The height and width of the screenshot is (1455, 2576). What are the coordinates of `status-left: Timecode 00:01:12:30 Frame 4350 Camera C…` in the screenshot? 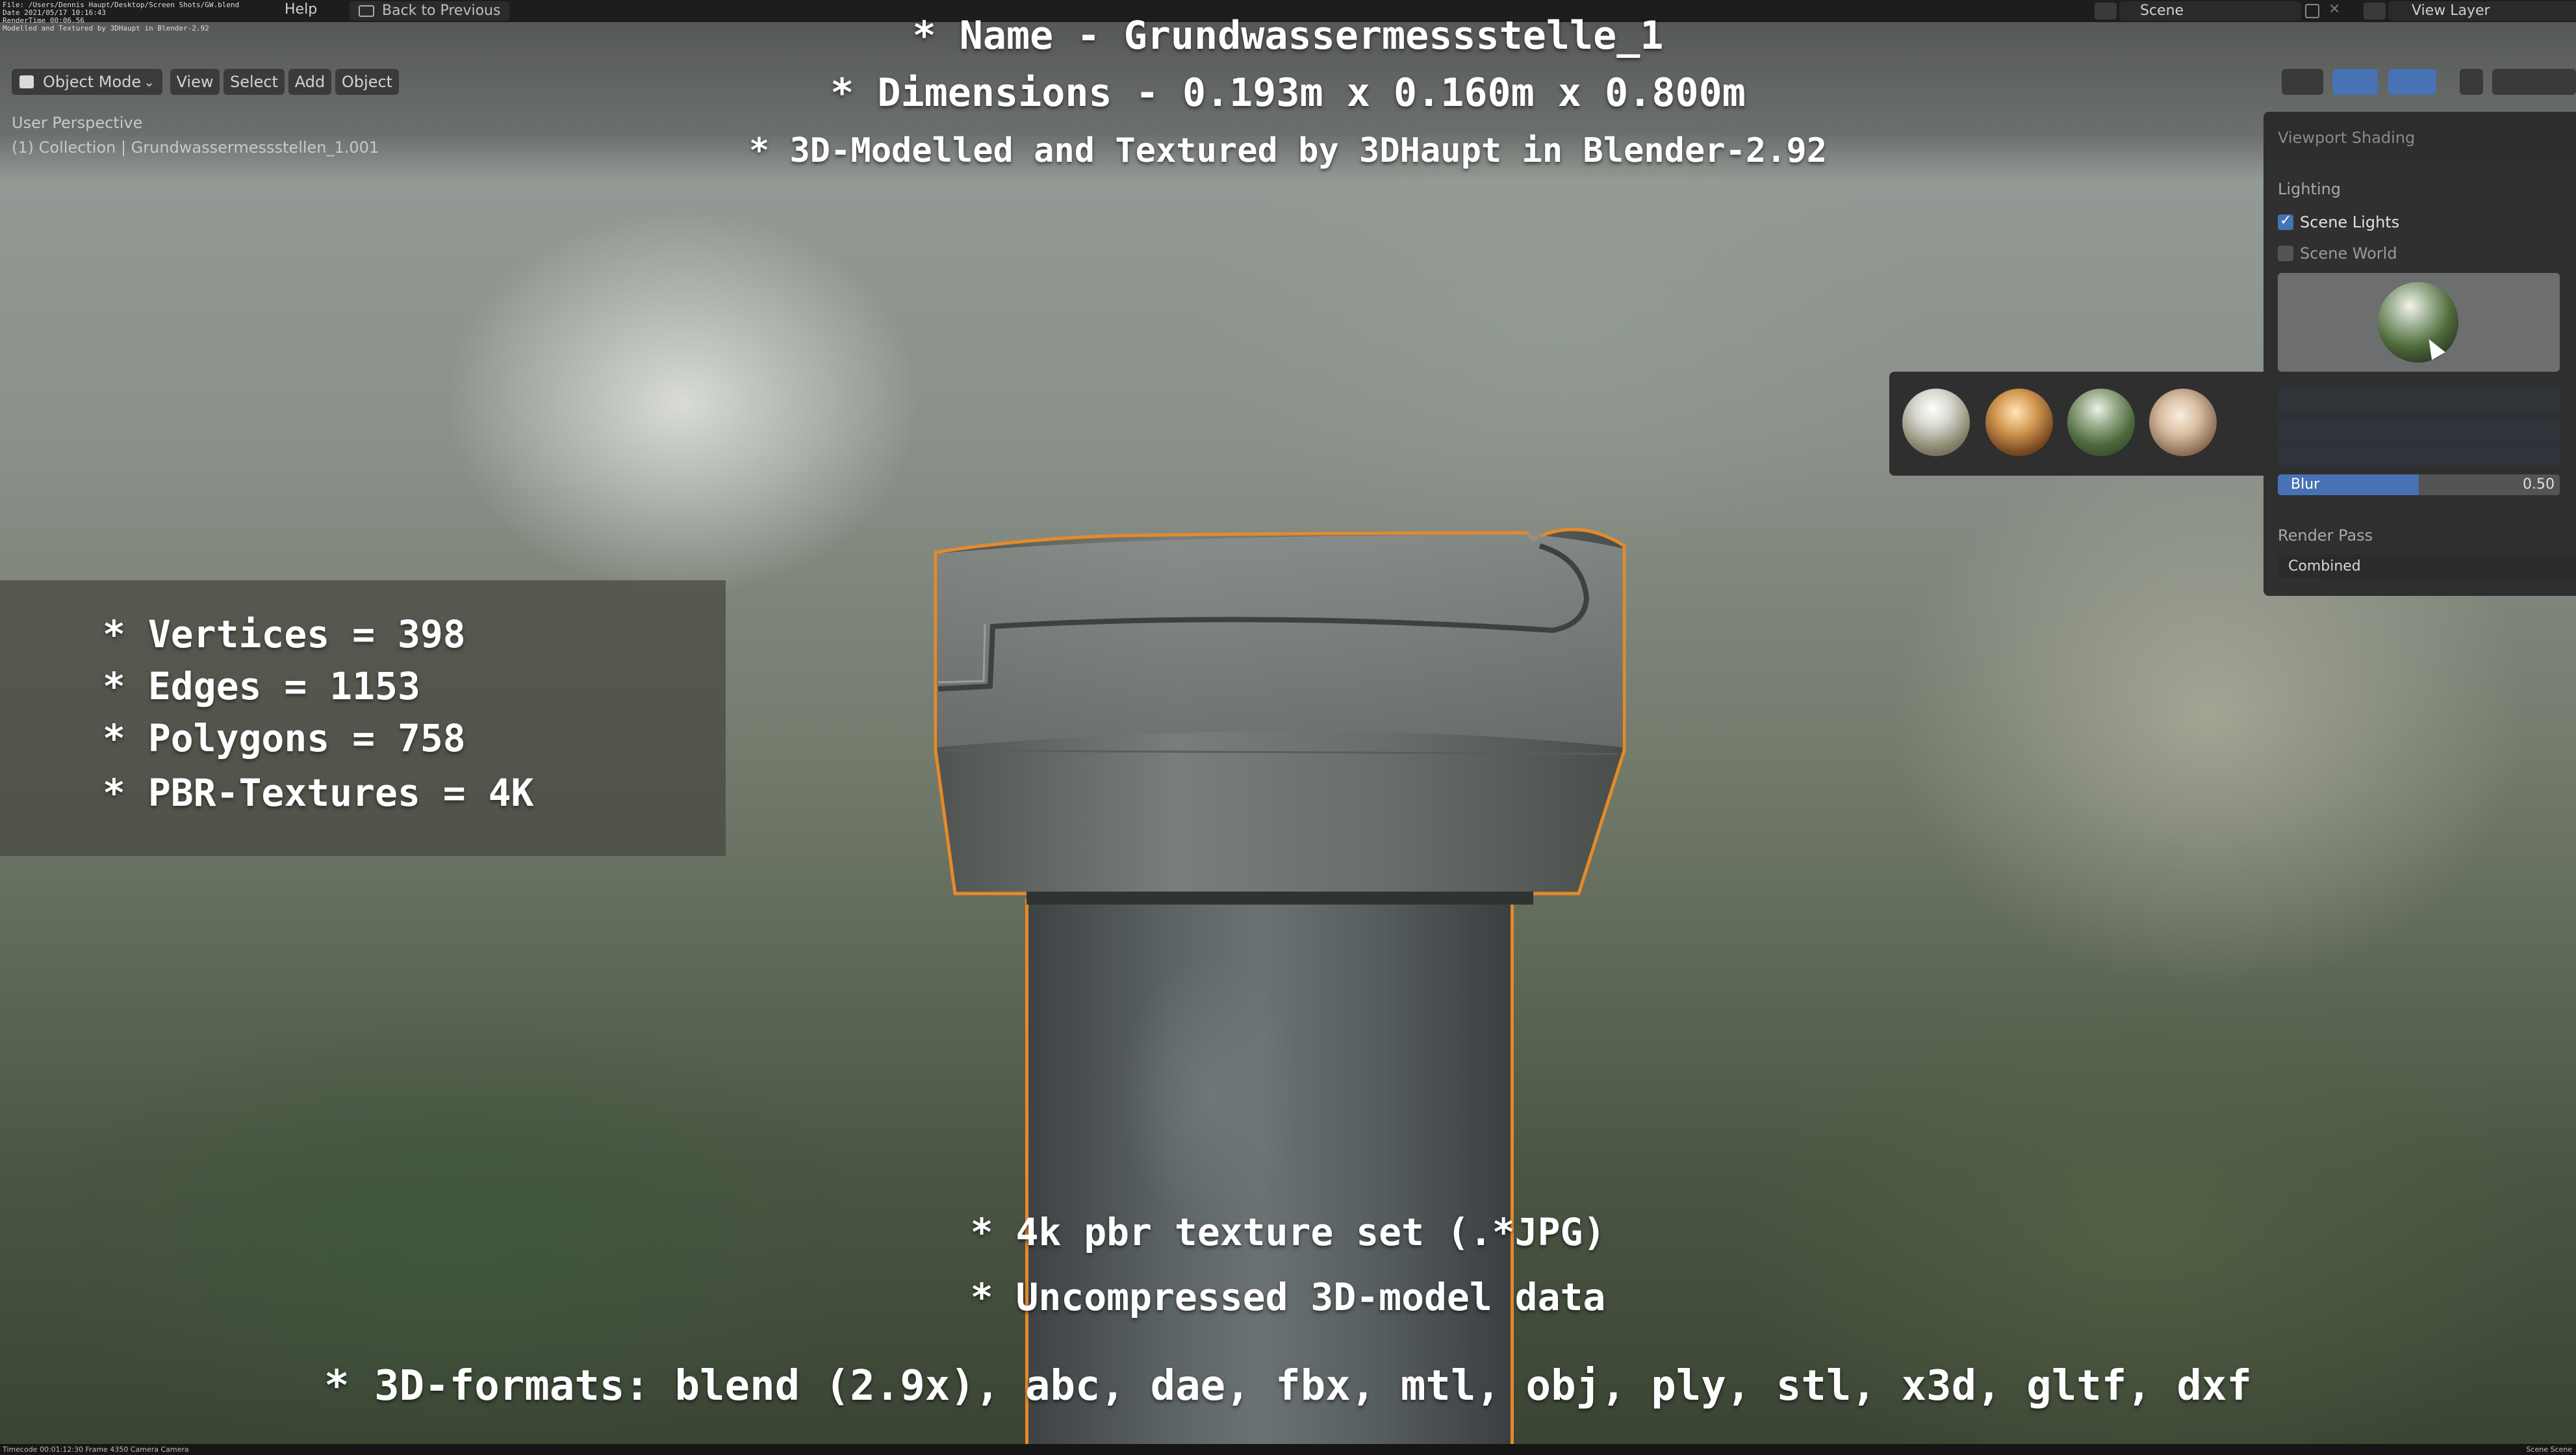 It's located at (96, 1450).